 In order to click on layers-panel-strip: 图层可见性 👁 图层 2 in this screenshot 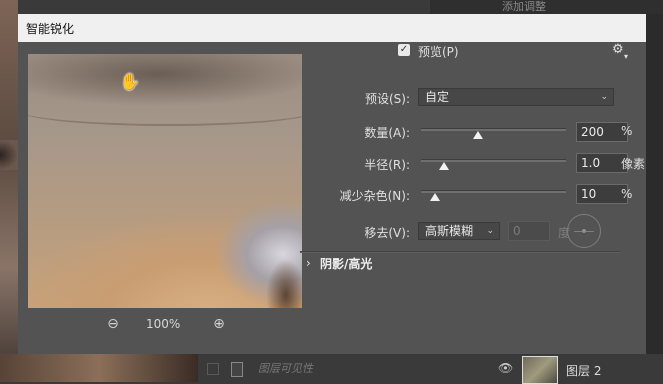, I will do `click(331, 369)`.